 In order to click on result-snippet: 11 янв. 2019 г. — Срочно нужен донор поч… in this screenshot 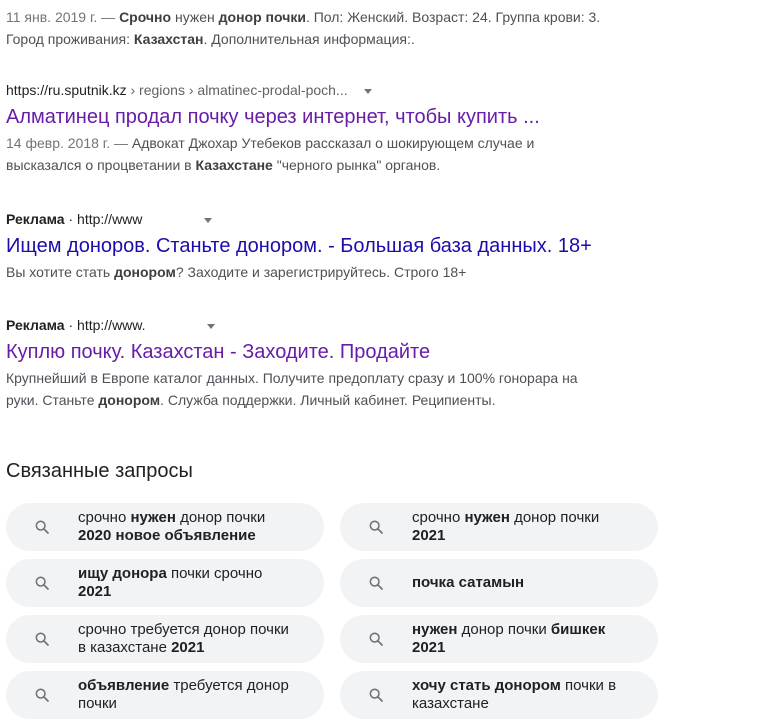, I will do `click(303, 28)`.